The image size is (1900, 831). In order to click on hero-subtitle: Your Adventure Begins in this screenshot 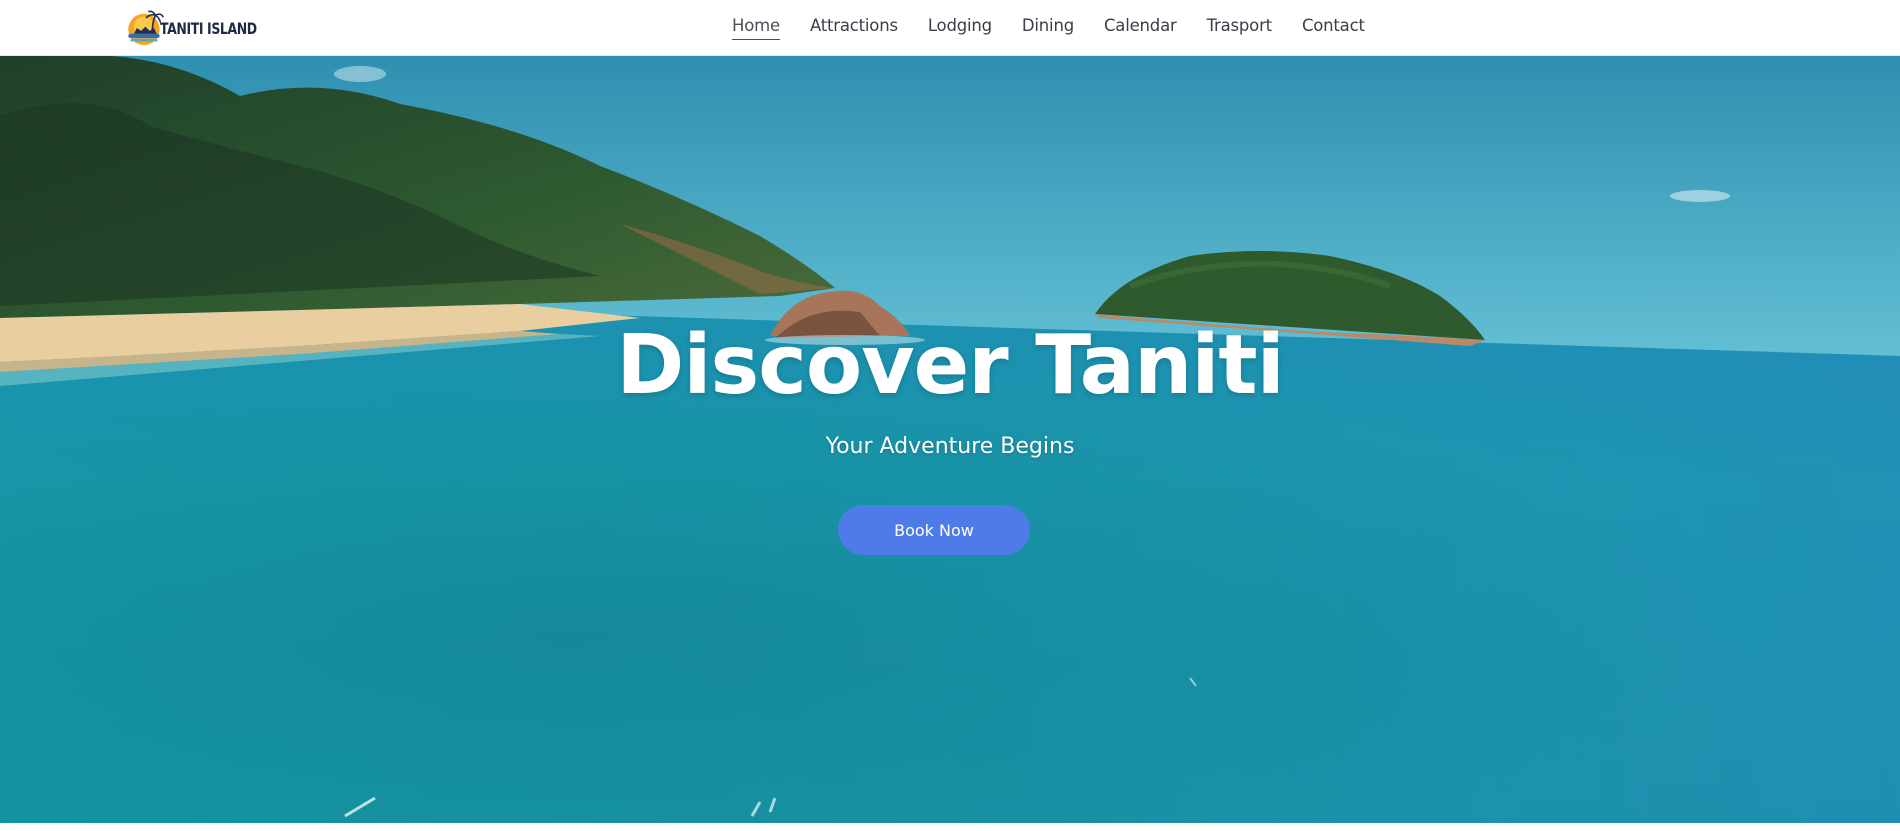, I will do `click(950, 446)`.